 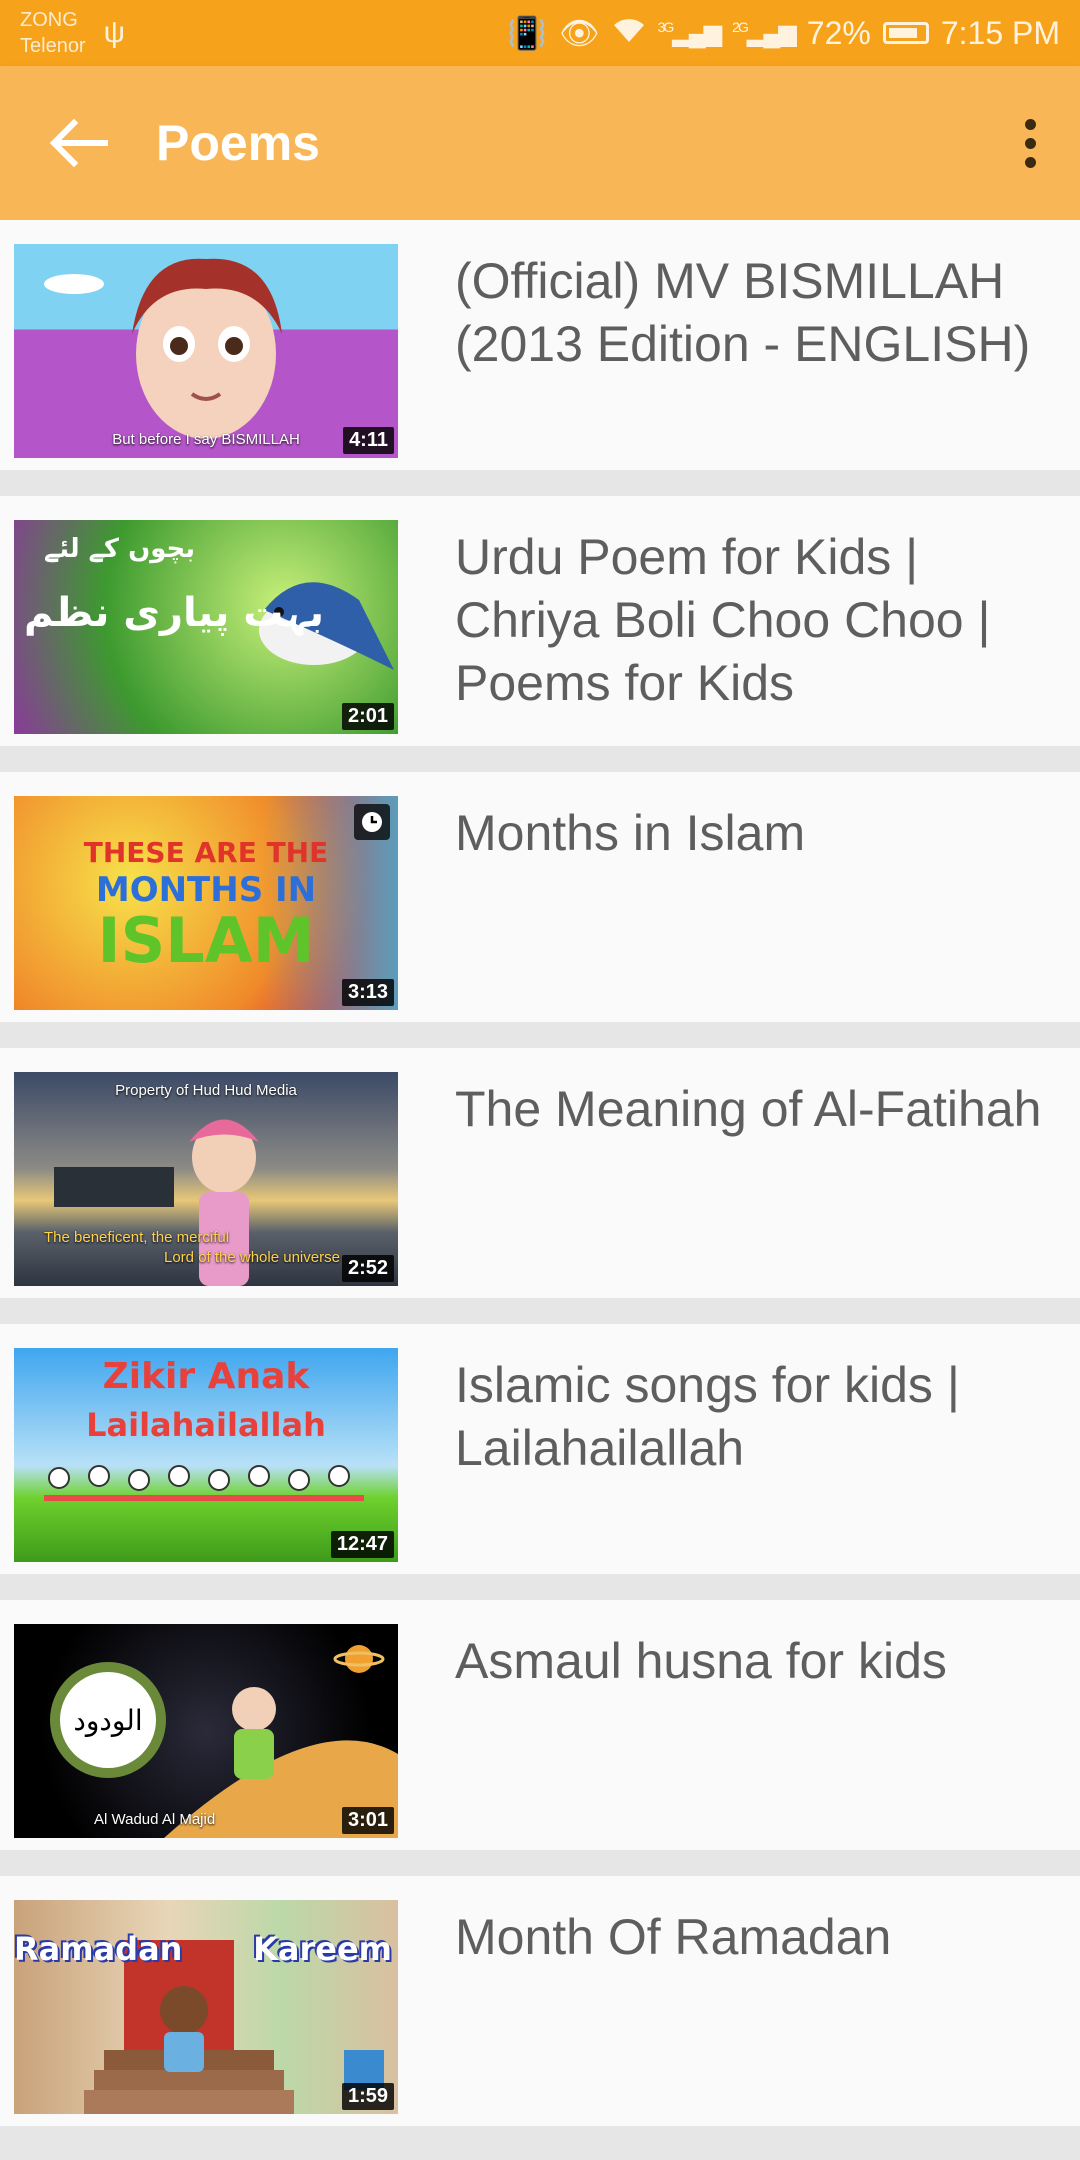 I want to click on arrow-left-icon, so click(x=78, y=143).